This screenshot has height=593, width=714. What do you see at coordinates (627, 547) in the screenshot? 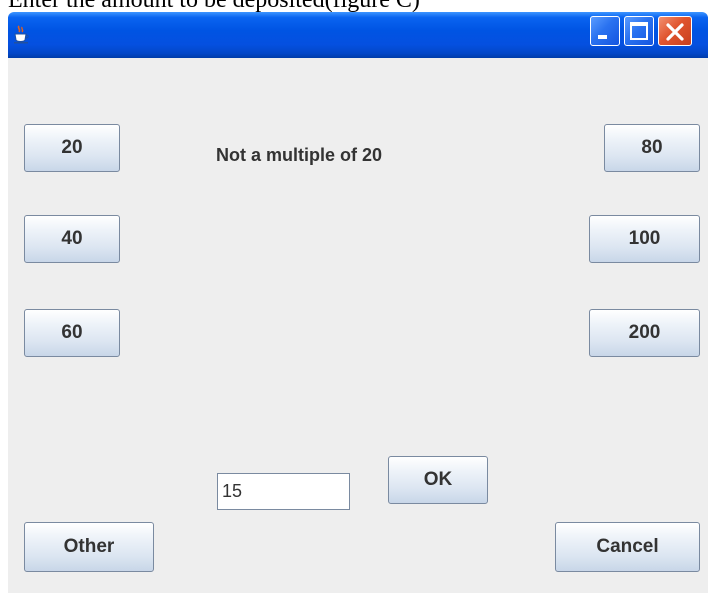
I see `cancel-button: Cancel` at bounding box center [627, 547].